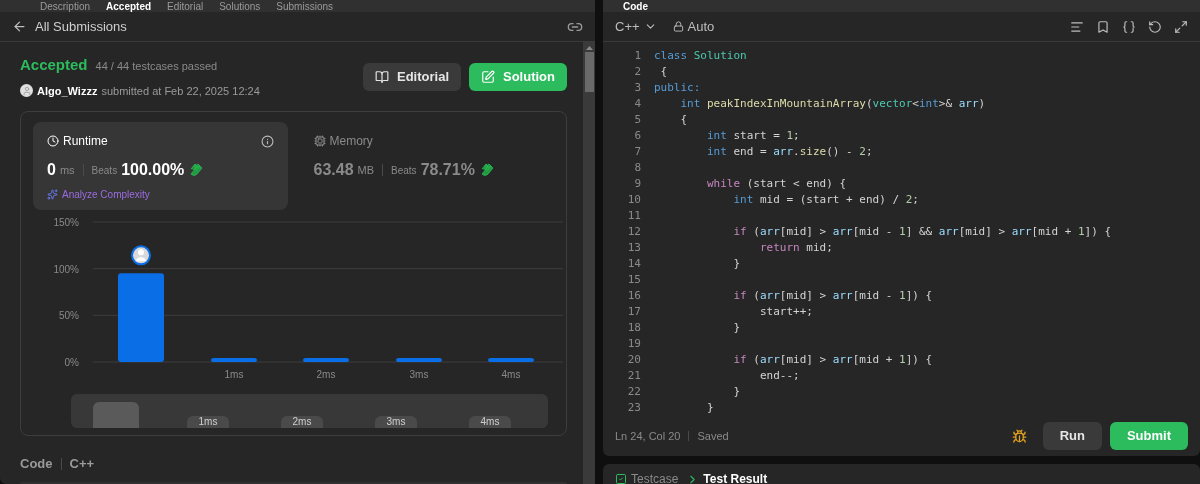 The height and width of the screenshot is (484, 1200). I want to click on panel-tab: Editorial, so click(185, 6).